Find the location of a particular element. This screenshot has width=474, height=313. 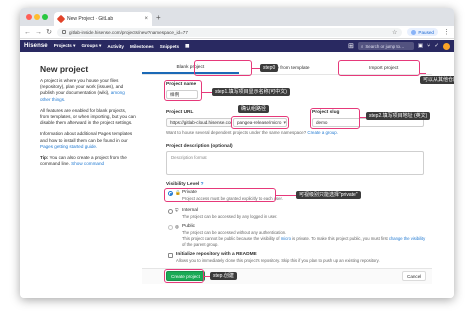

maximize-window-button is located at coordinates (45, 17).